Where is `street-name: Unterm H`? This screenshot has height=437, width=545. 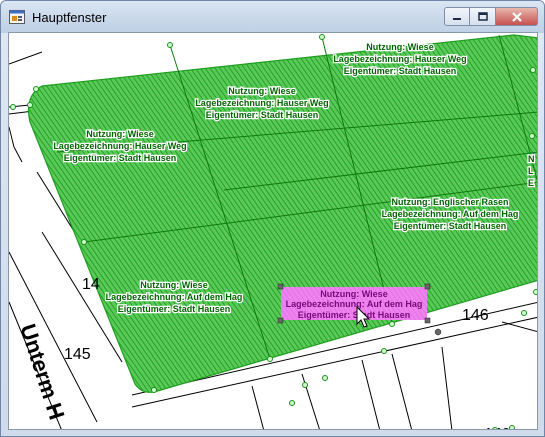
street-name: Unterm H is located at coordinates (42, 372).